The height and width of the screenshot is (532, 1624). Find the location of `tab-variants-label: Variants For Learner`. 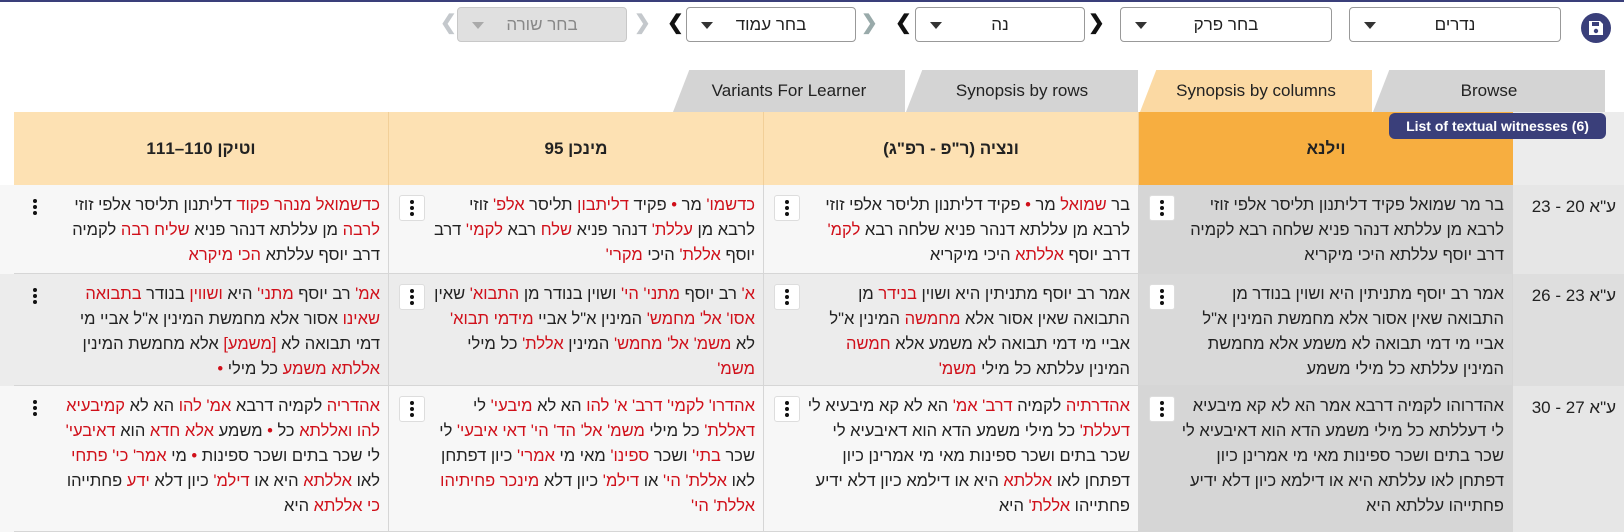

tab-variants-label: Variants For Learner is located at coordinates (789, 90).